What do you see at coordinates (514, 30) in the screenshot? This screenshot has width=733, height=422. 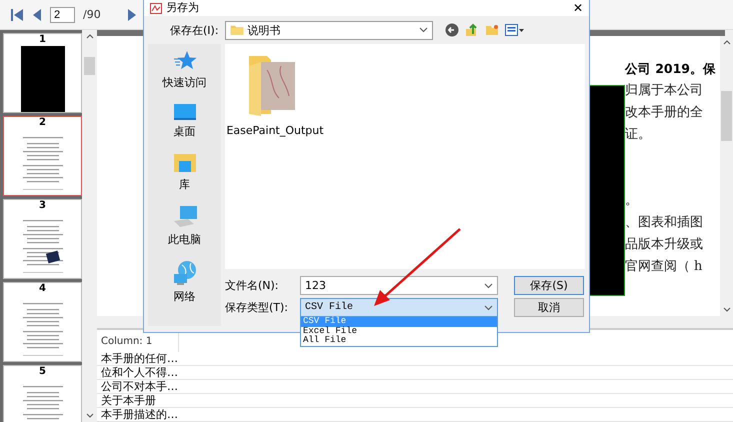 I see `view-menu-icon` at bounding box center [514, 30].